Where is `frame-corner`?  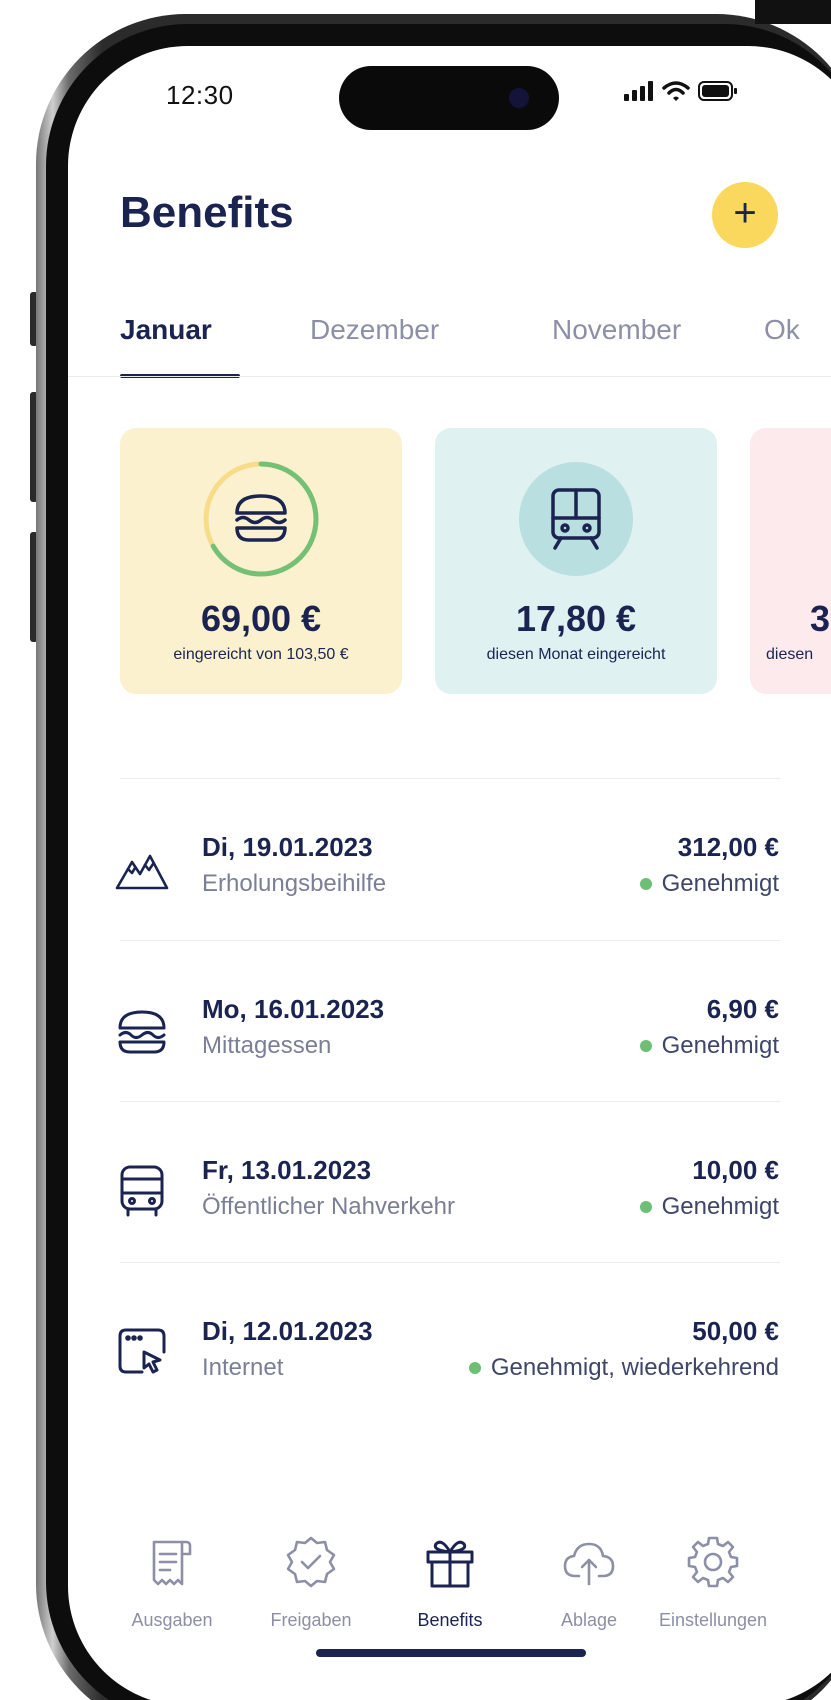 frame-corner is located at coordinates (793, 12).